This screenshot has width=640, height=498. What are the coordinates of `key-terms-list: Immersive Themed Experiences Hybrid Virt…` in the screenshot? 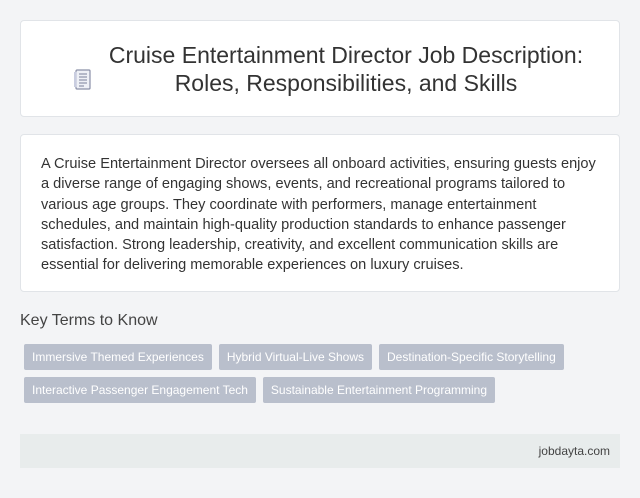 It's located at (314, 373).